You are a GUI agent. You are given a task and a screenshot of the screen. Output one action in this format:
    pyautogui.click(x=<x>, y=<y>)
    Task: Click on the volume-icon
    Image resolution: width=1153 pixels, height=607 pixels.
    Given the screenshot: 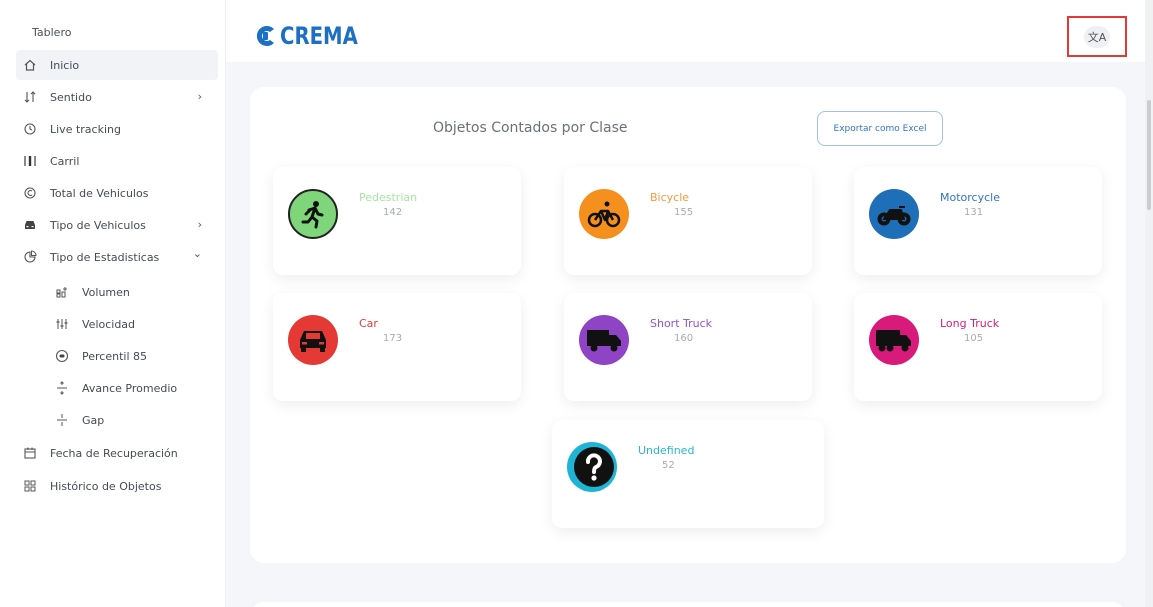 What is the action you would take?
    pyautogui.click(x=62, y=292)
    